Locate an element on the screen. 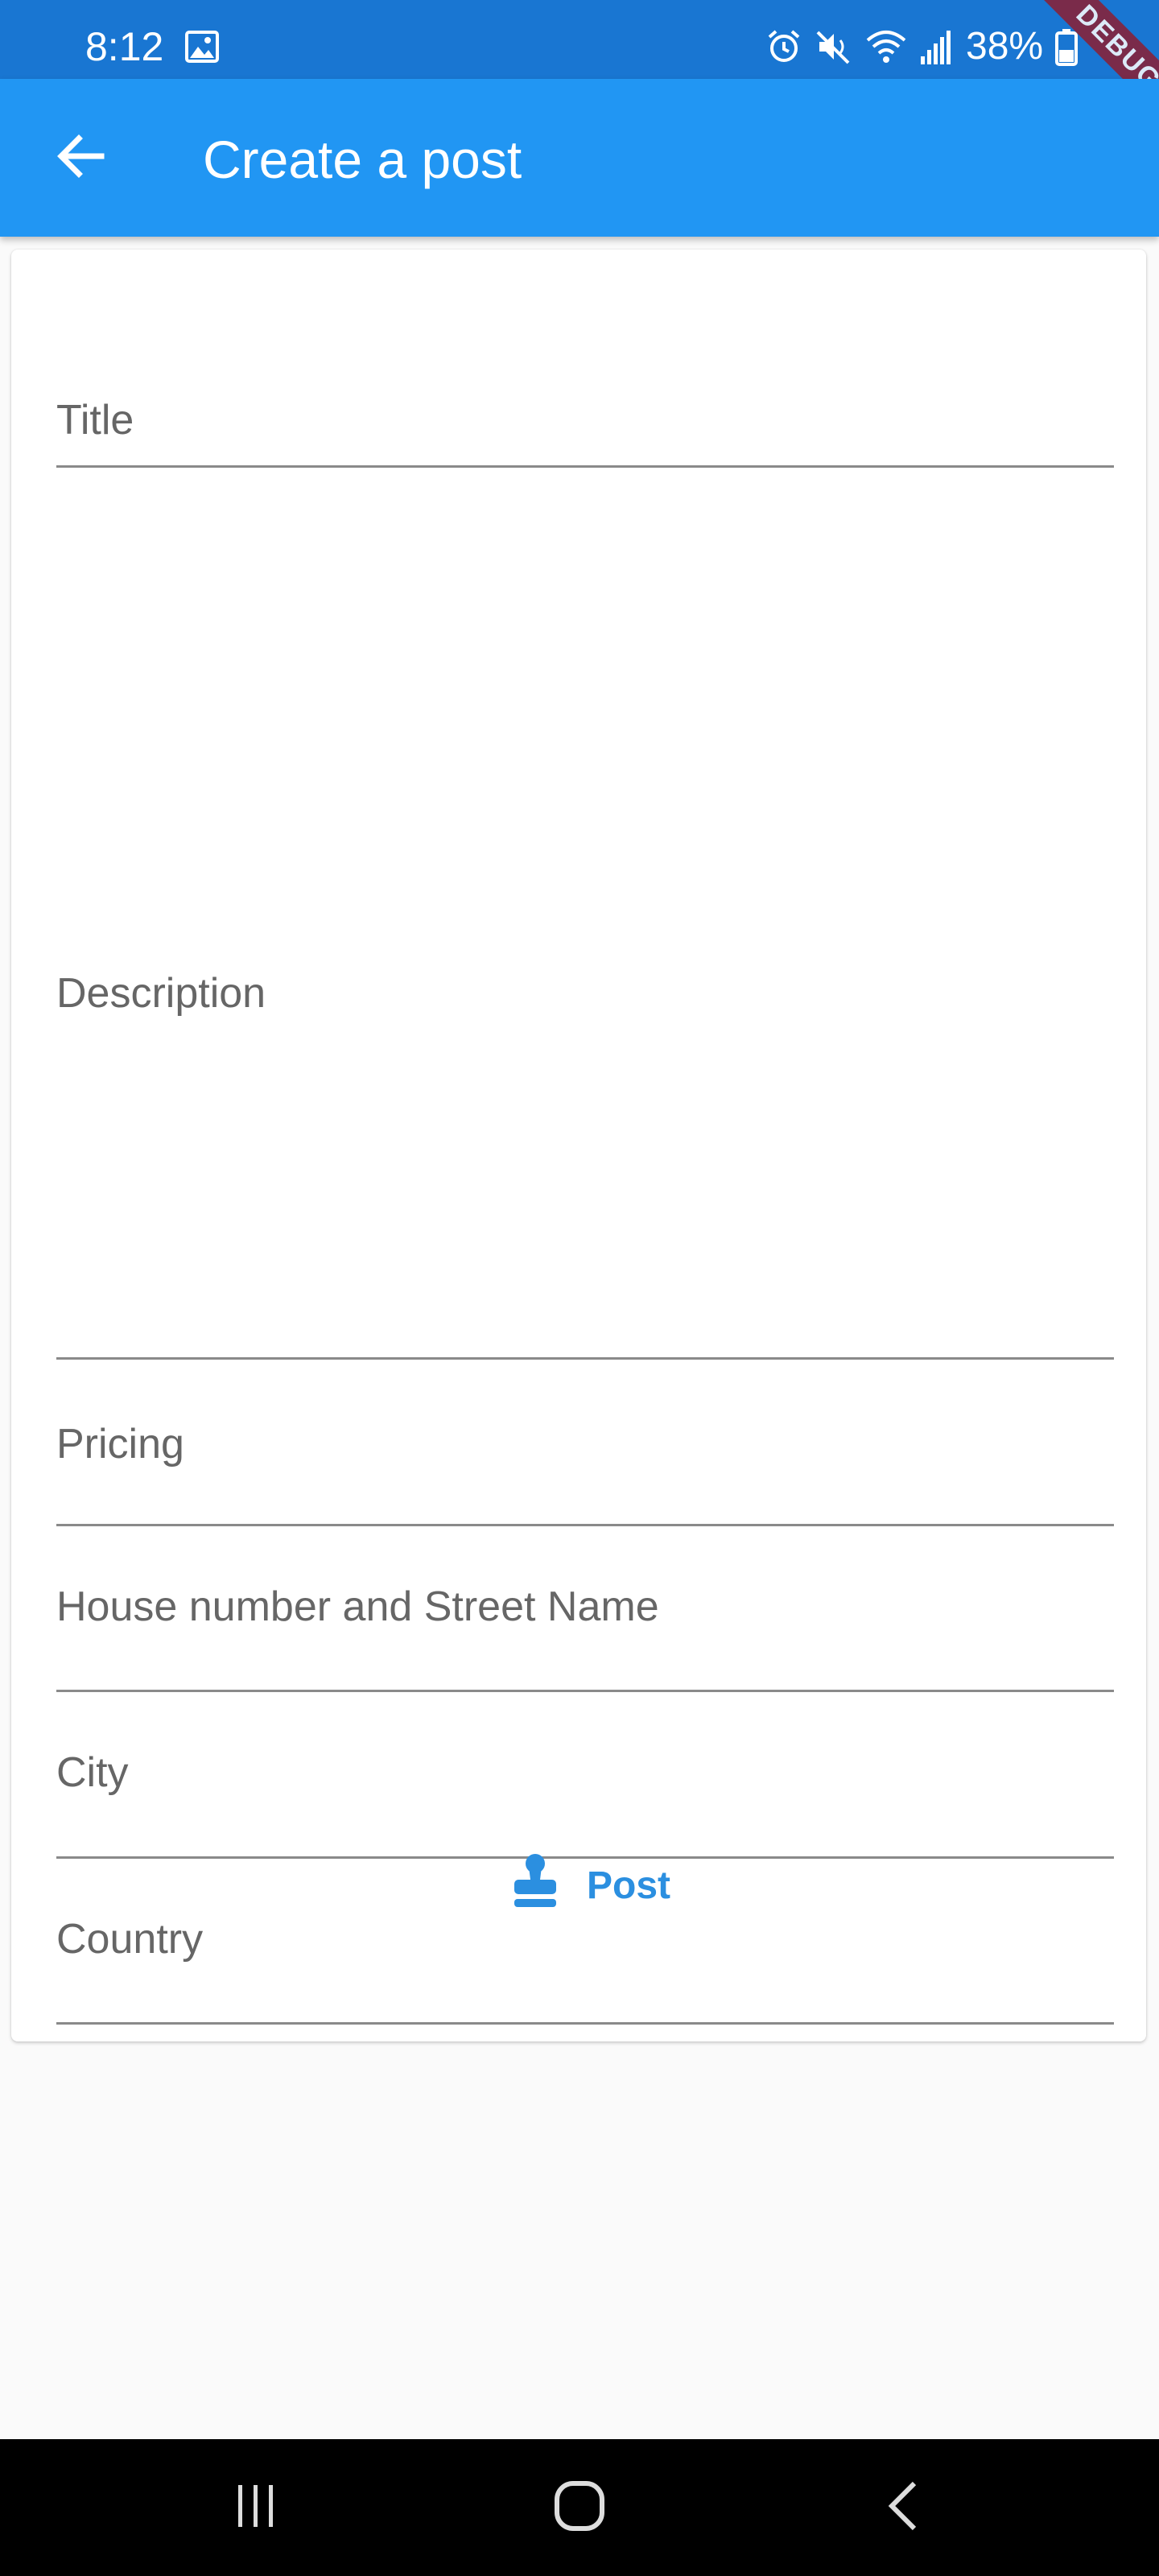 This screenshot has width=1159, height=2576. city-field: City is located at coordinates (585, 1774).